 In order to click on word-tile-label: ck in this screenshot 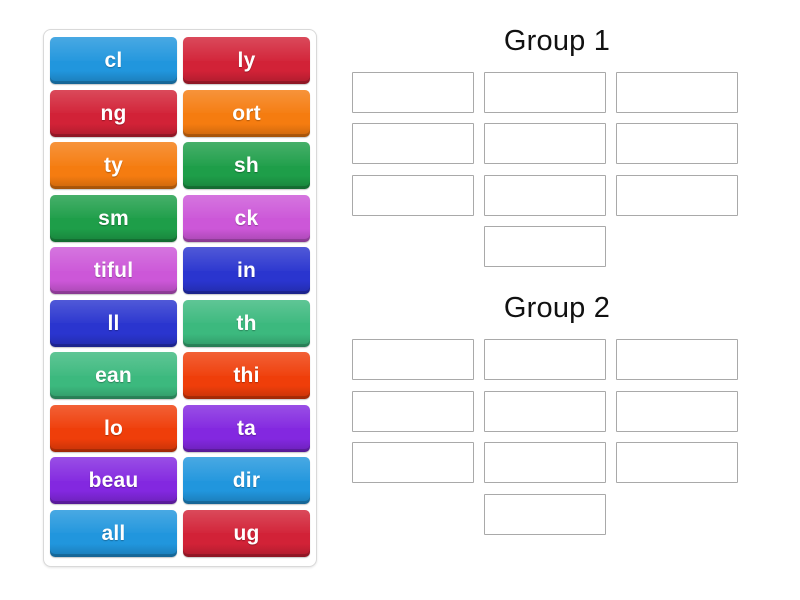, I will do `click(246, 218)`.